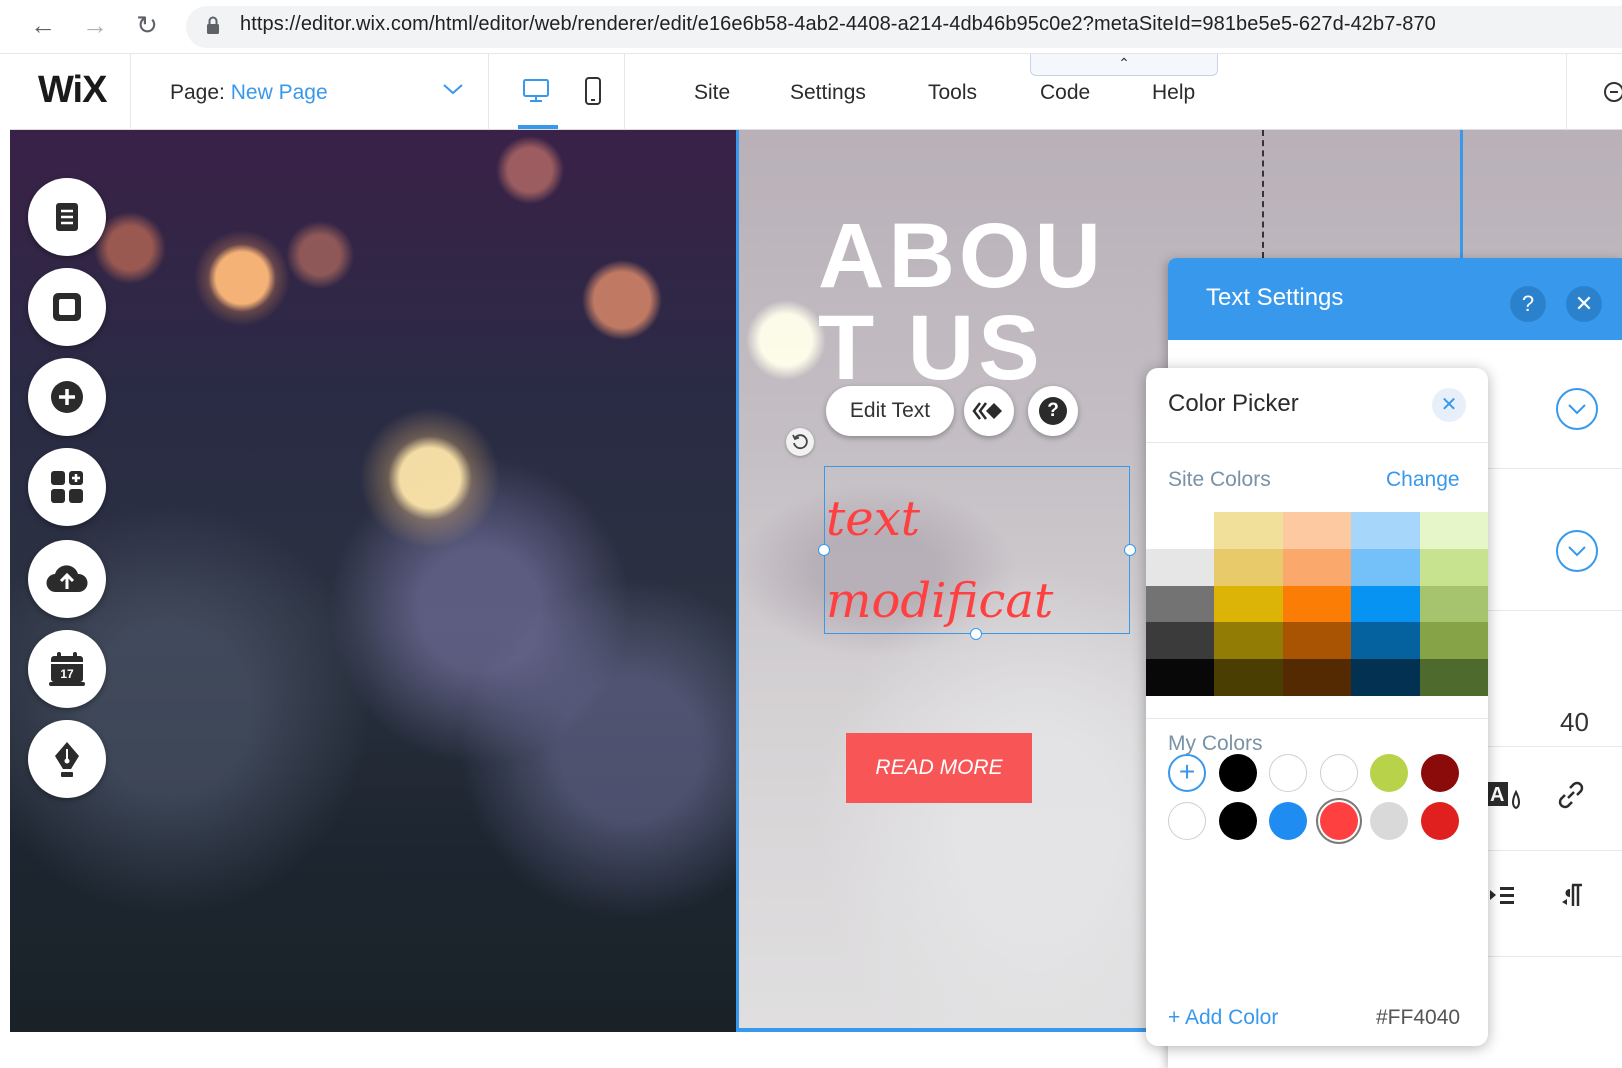  Describe the element at coordinates (1223, 1018) in the screenshot. I see `add-color-link: + Add Color` at that location.